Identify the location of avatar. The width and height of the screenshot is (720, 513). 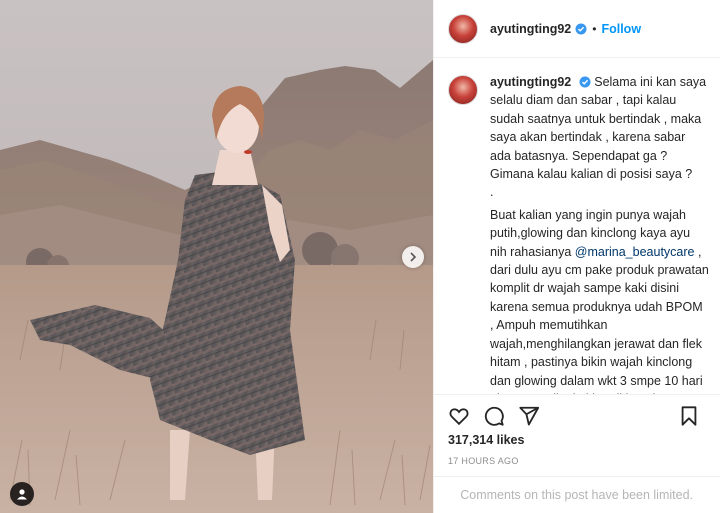
(463, 28).